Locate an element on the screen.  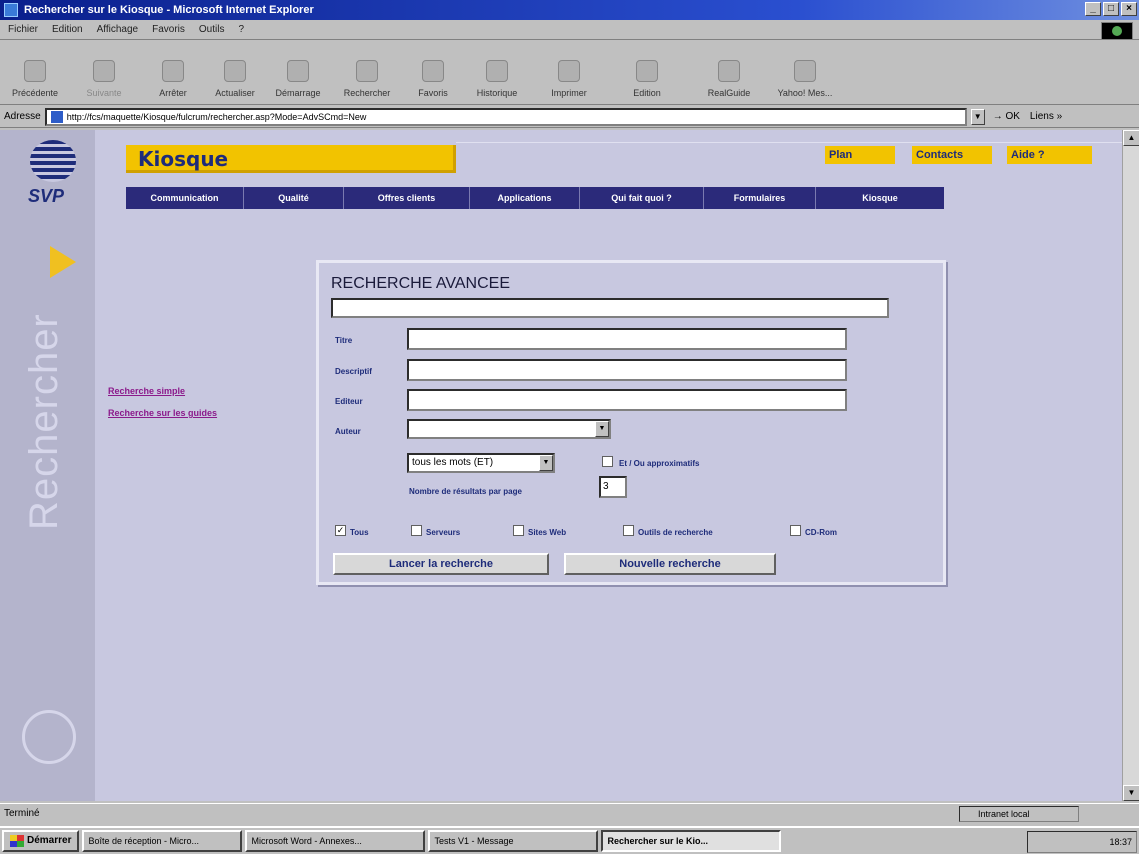
editeur-input is located at coordinates (627, 400).